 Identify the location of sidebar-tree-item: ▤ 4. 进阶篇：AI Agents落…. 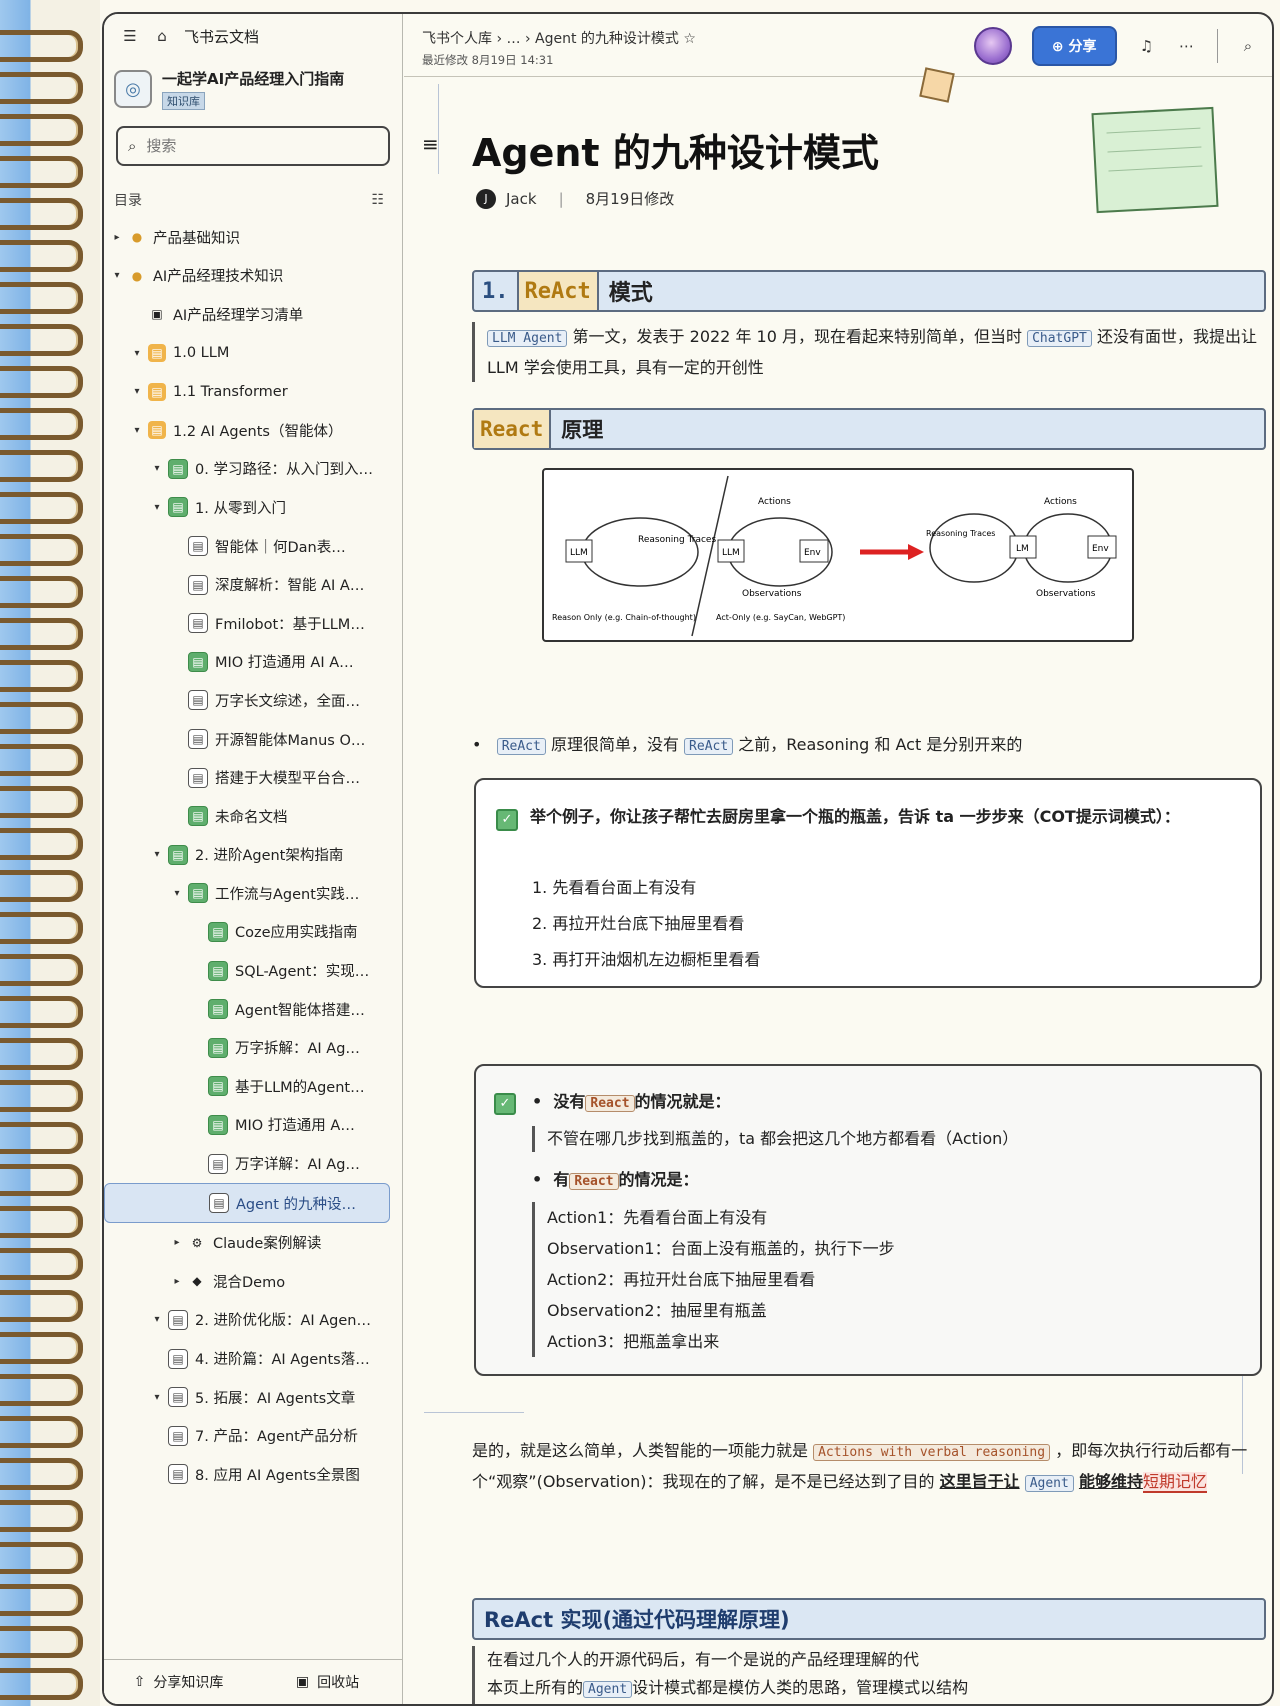
(253, 1358).